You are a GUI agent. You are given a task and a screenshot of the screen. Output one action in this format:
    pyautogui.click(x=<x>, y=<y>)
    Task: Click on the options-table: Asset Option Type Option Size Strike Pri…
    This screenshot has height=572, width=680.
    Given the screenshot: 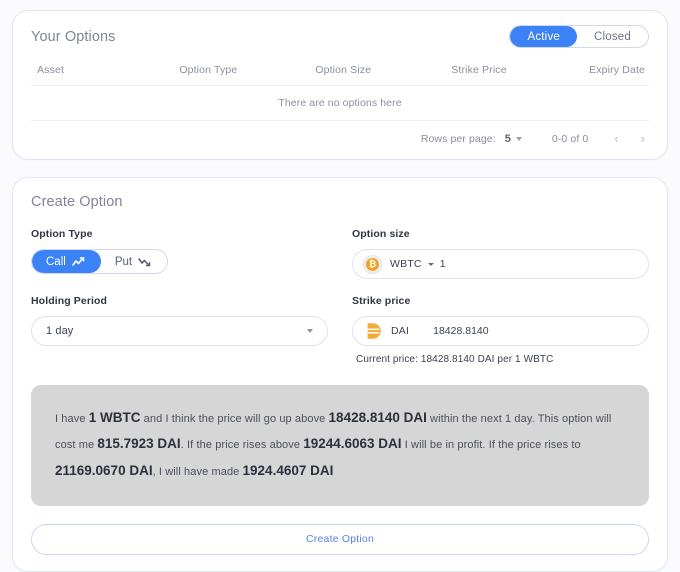 What is the action you would take?
    pyautogui.click(x=340, y=92)
    